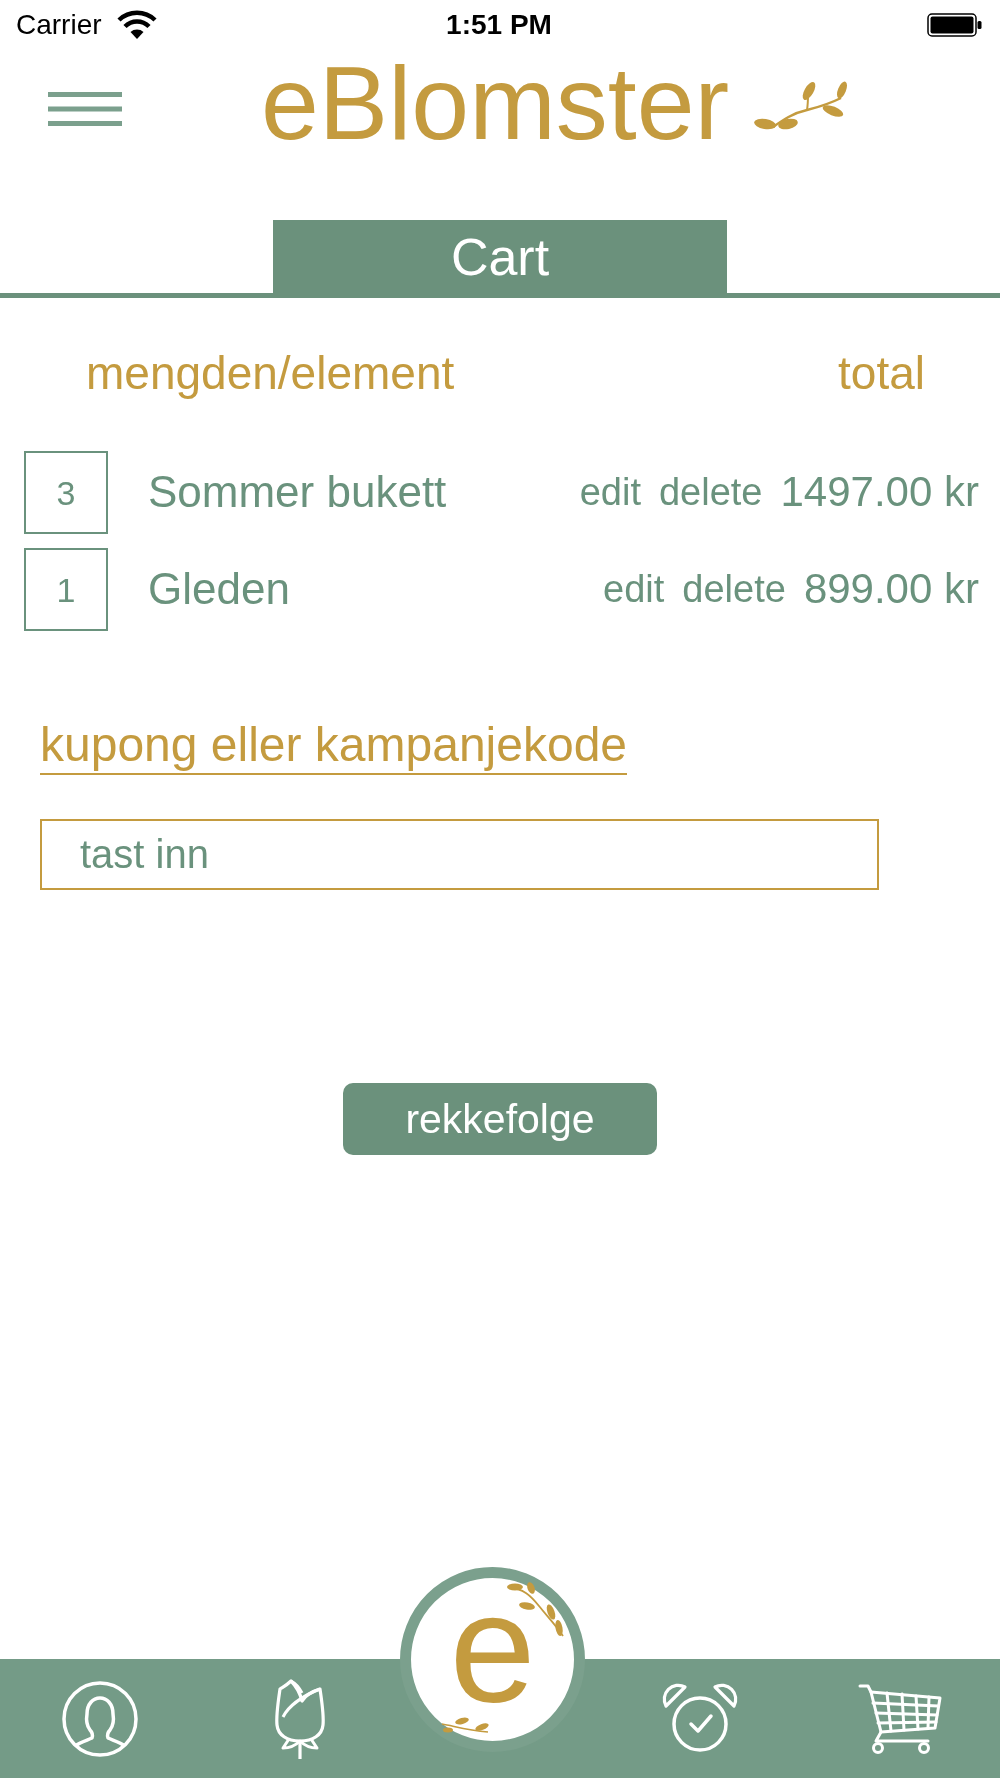  I want to click on logo-button: e, so click(492, 1659).